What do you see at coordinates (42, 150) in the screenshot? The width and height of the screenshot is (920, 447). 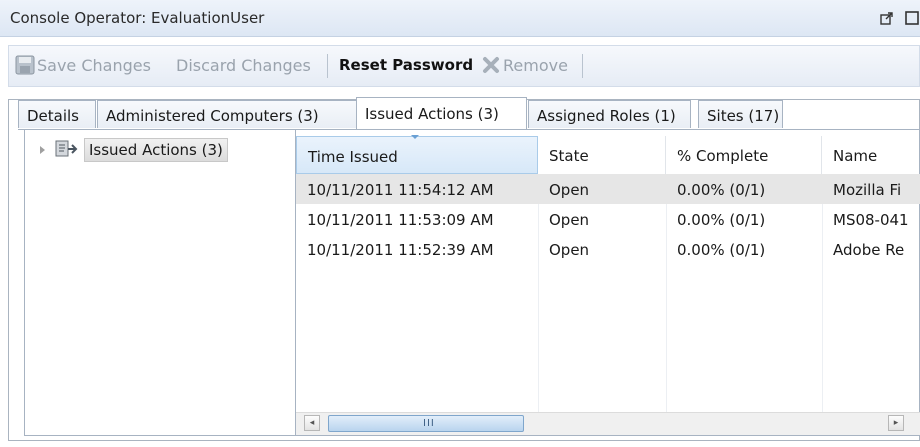 I see `expand-arrow-icon` at bounding box center [42, 150].